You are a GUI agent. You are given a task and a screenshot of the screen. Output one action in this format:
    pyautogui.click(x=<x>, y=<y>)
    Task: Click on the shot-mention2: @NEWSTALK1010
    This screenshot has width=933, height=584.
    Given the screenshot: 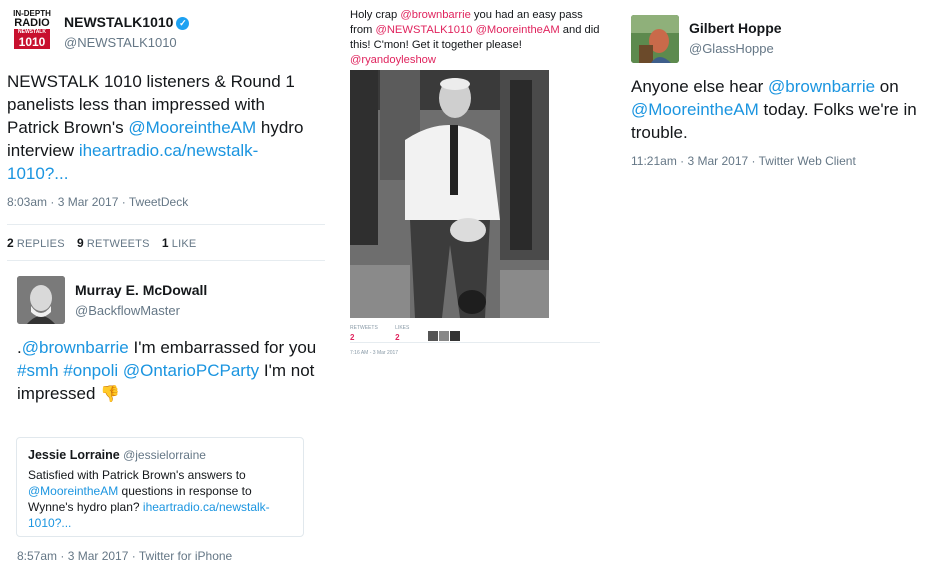 What is the action you would take?
    pyautogui.click(x=424, y=30)
    